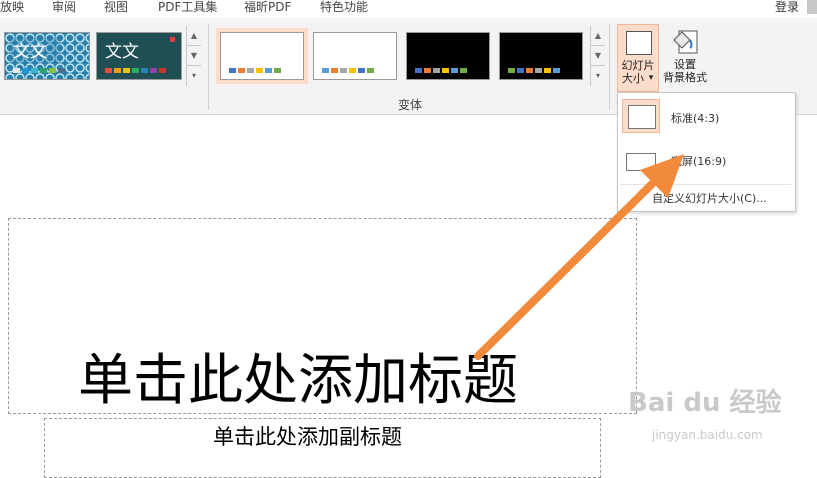 The height and width of the screenshot is (478, 817). I want to click on tab-special-features: 特色功能, so click(344, 7).